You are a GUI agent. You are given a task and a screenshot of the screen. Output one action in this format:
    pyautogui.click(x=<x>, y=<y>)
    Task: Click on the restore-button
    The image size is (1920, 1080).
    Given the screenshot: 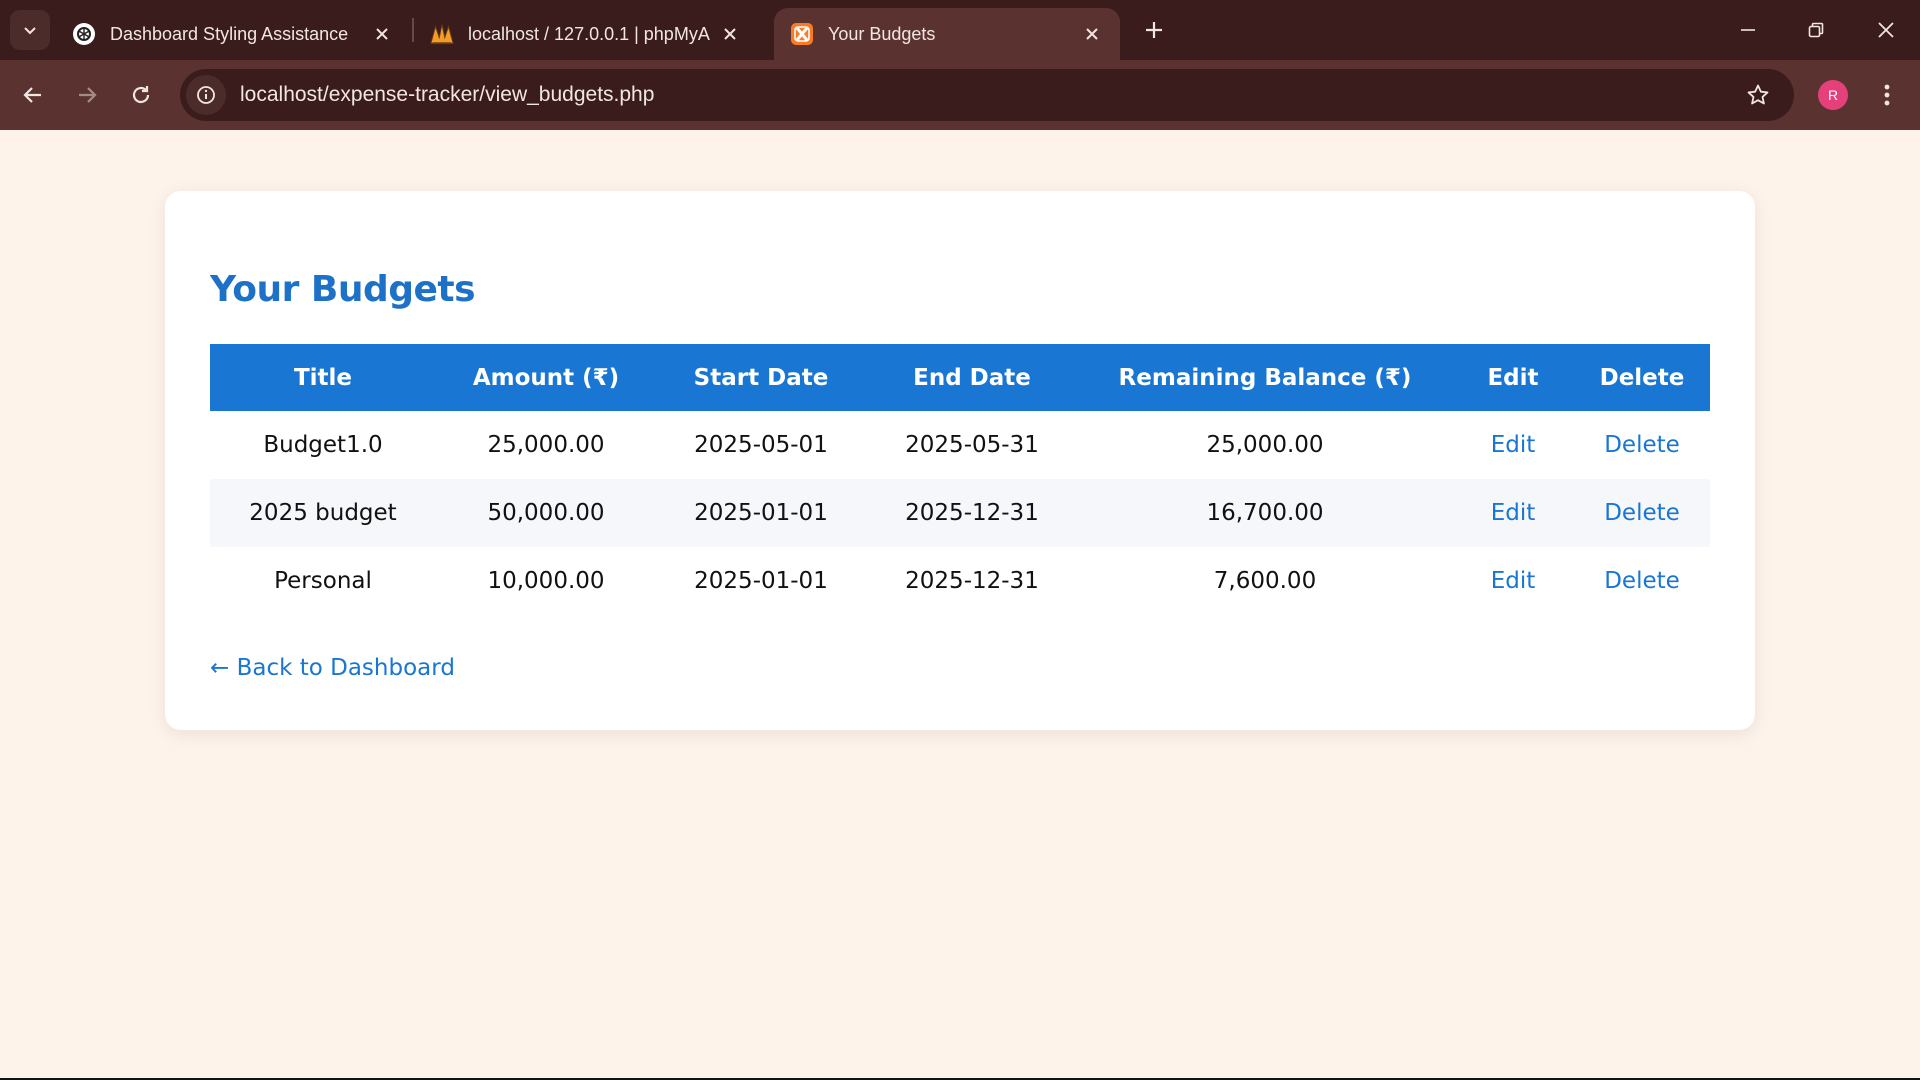 What is the action you would take?
    pyautogui.click(x=1816, y=30)
    